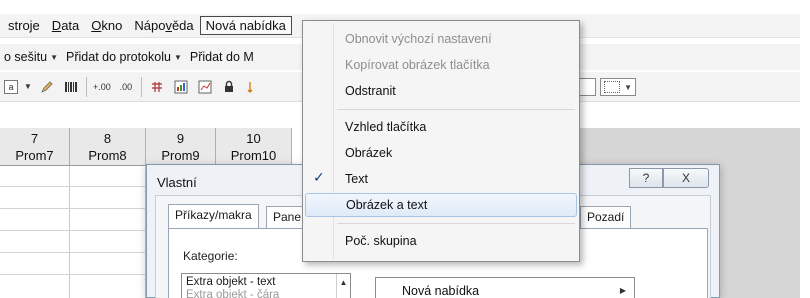  What do you see at coordinates (441, 91) in the screenshot?
I see `menu-item-delete: Odstranit` at bounding box center [441, 91].